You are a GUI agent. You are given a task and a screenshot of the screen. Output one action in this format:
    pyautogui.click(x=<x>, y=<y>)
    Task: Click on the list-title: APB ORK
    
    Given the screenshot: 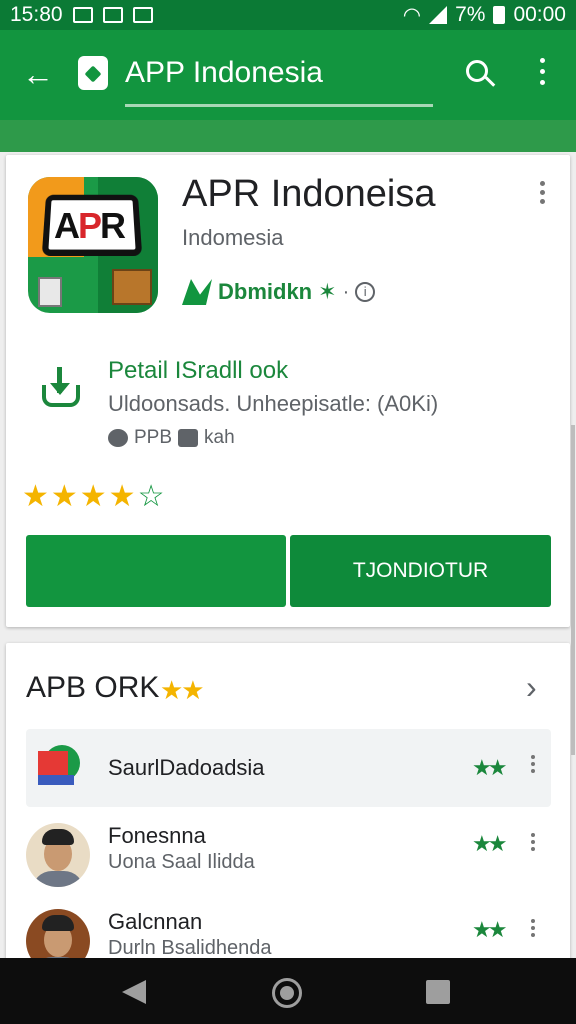 What is the action you would take?
    pyautogui.click(x=93, y=687)
    